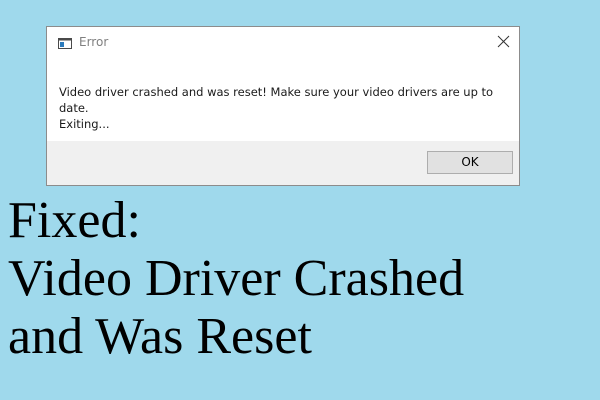 This screenshot has height=400, width=600. I want to click on close-button, so click(504, 42).